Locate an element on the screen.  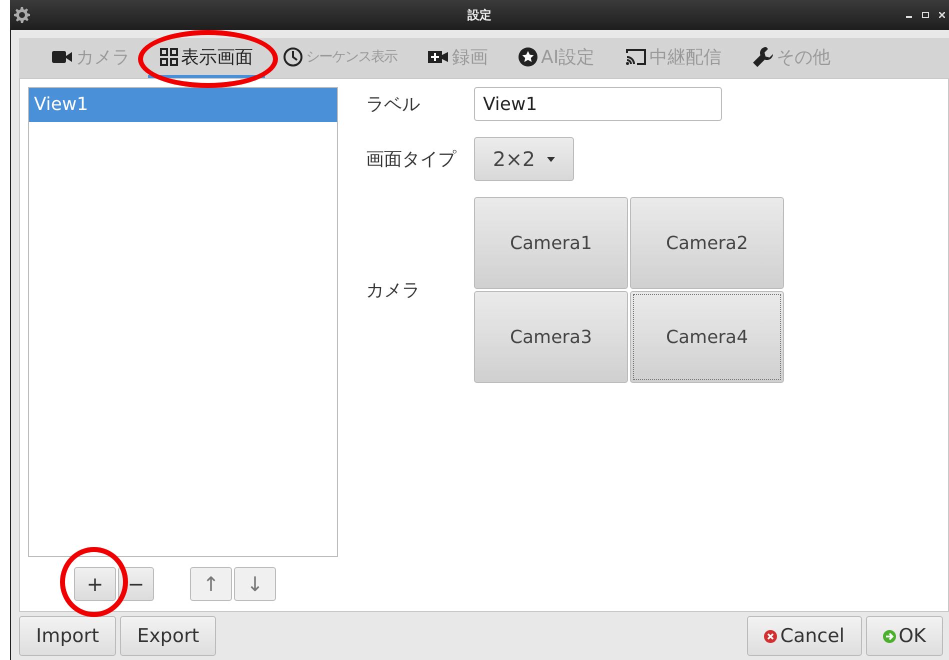
clock-icon is located at coordinates (293, 56).